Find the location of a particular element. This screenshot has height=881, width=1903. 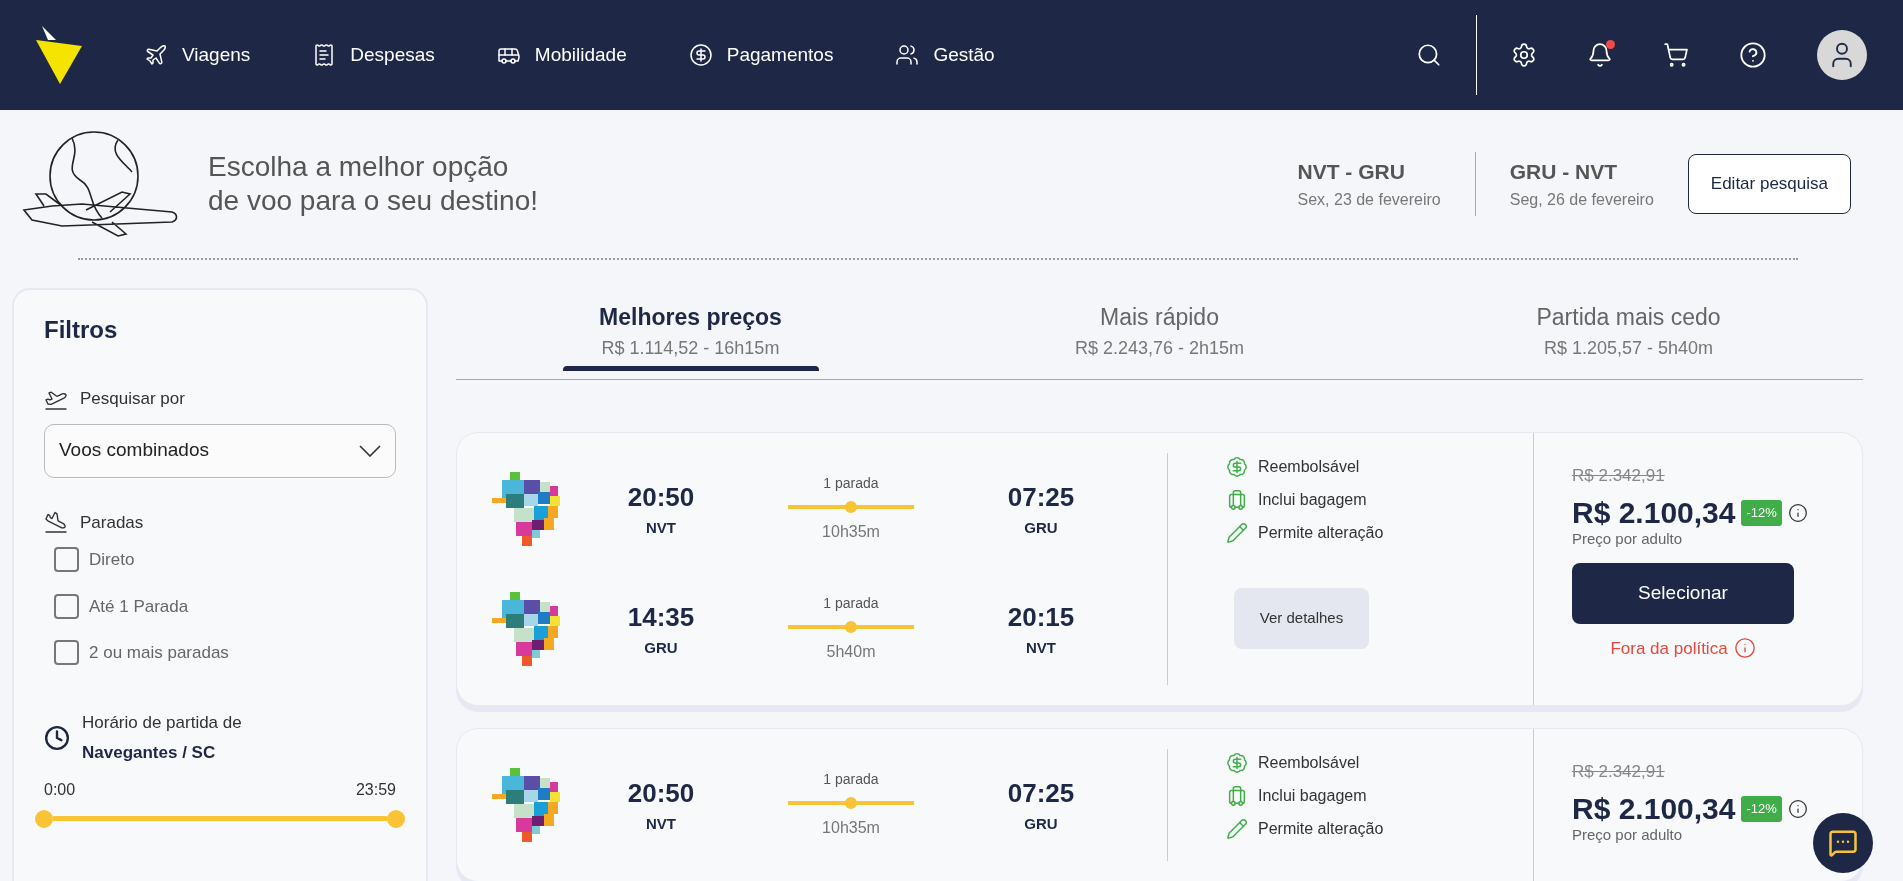

nav-link: Mobilidade is located at coordinates (561, 55).